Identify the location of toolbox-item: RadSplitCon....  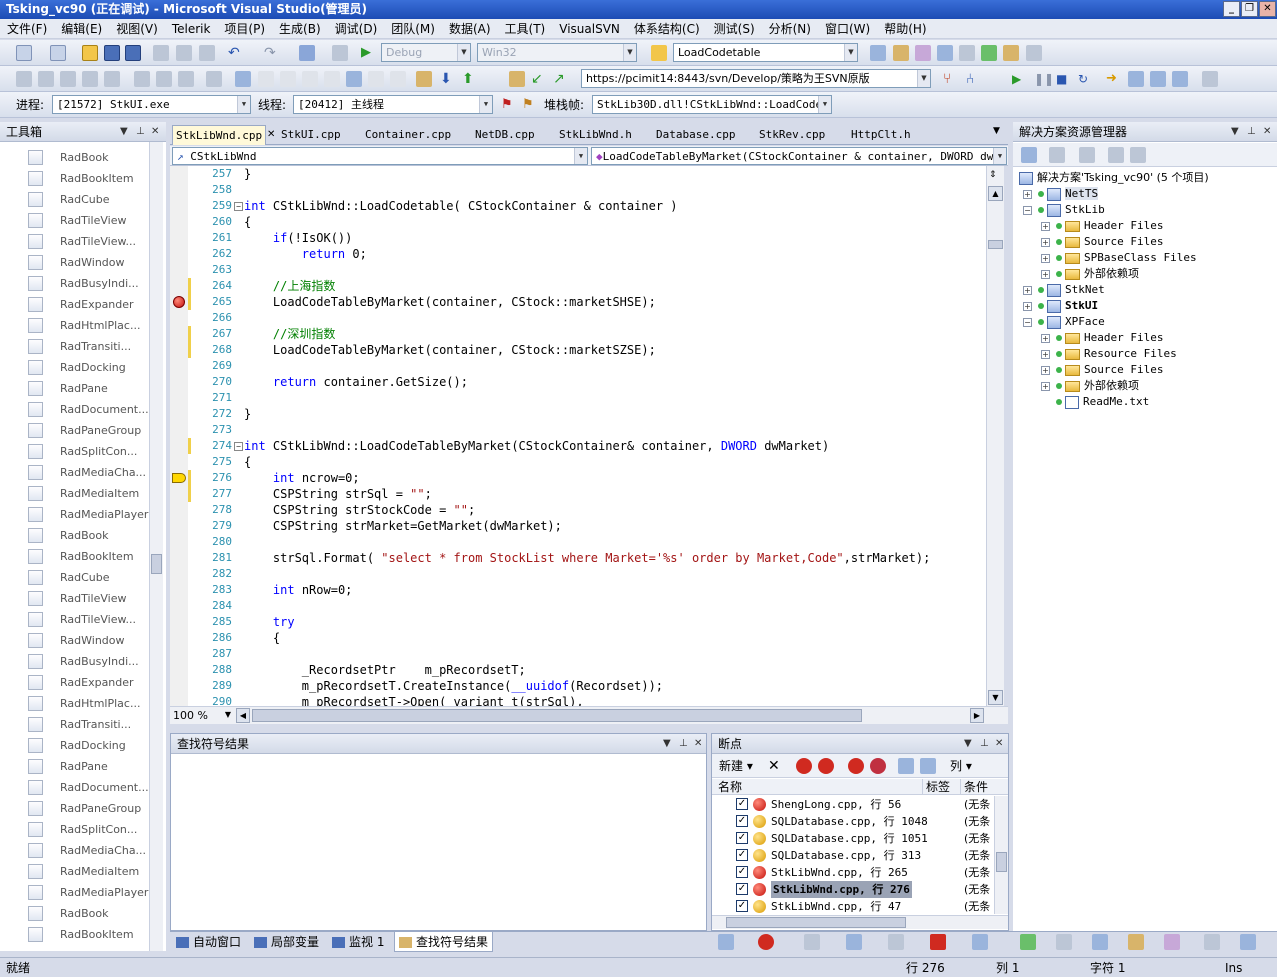
(74, 829).